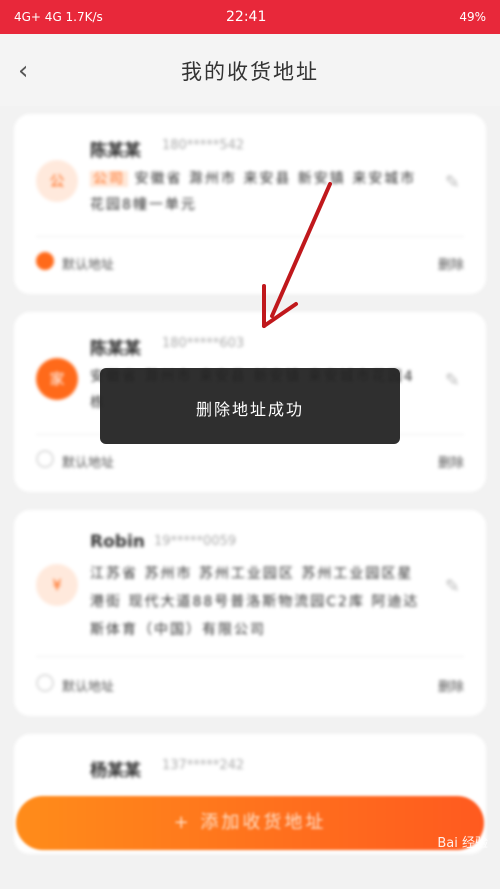  I want to click on toast-message: 删除地址成功, so click(250, 406).